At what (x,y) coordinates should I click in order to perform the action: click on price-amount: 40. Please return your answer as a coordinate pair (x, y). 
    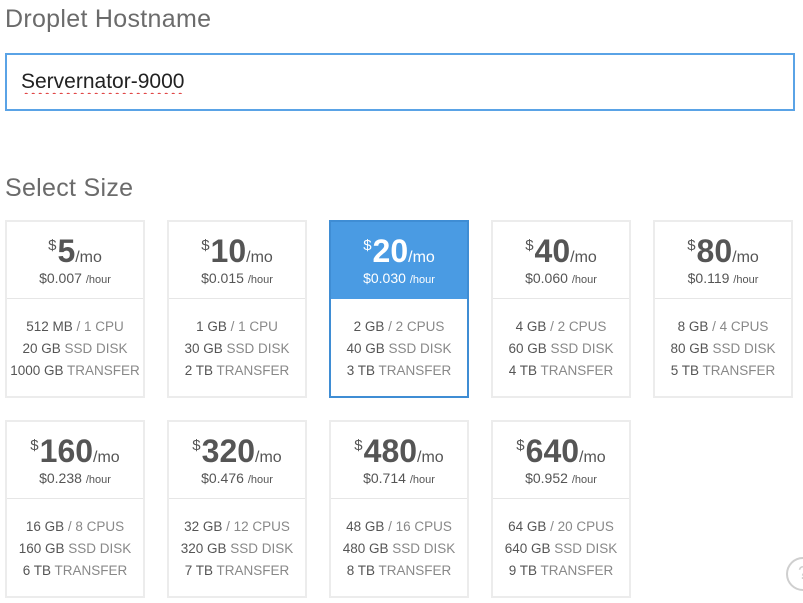
    Looking at the image, I should click on (552, 251).